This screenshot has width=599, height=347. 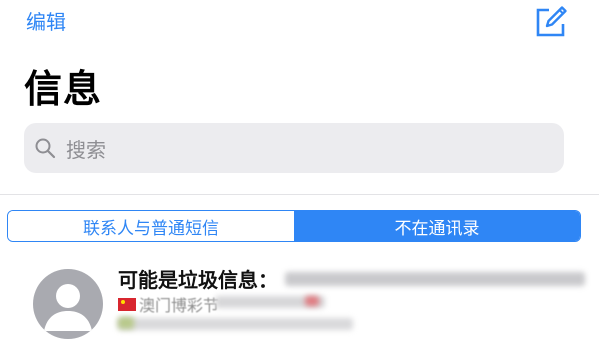 What do you see at coordinates (299, 194) in the screenshot?
I see `divider` at bounding box center [299, 194].